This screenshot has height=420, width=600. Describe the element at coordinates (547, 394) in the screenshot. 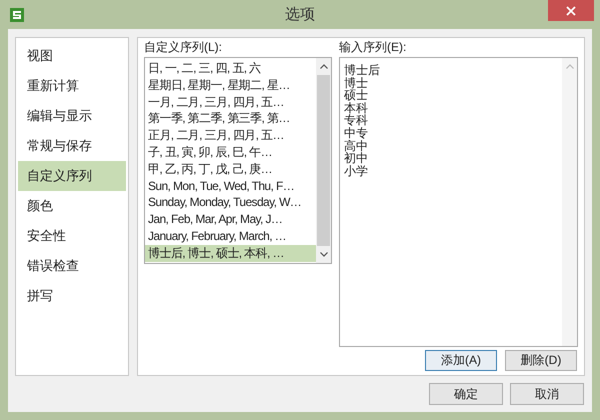

I see `cancel-button: 取消` at that location.